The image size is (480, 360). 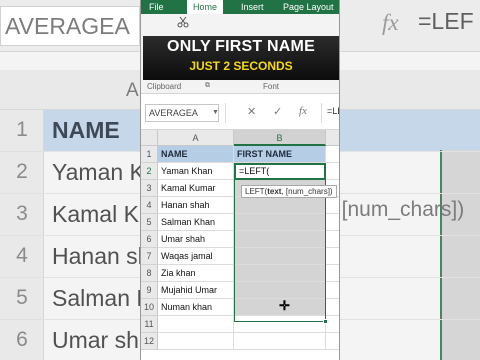 What do you see at coordinates (149, 154) in the screenshot?
I see `row-header: 1` at bounding box center [149, 154].